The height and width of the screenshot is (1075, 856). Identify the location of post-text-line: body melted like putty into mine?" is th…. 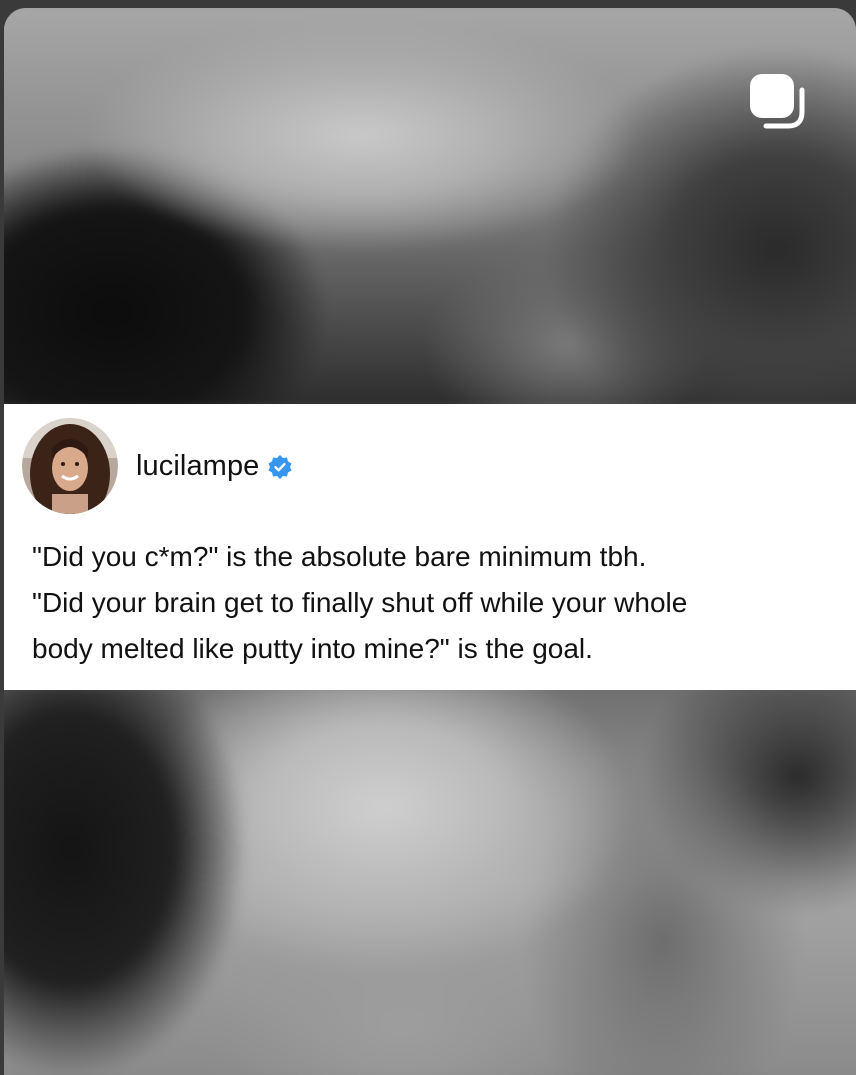
(312, 648).